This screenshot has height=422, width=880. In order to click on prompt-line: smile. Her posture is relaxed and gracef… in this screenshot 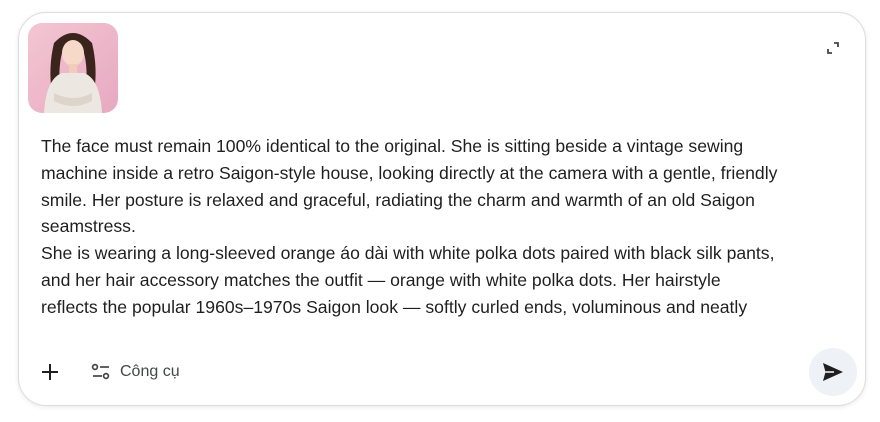, I will do `click(398, 199)`.